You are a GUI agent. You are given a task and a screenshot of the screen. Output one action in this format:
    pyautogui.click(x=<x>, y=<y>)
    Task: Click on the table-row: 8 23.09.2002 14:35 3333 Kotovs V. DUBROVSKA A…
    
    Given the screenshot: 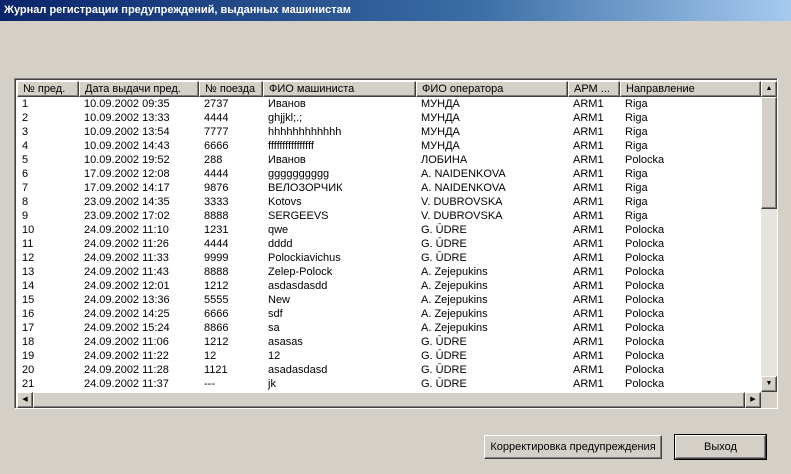 What is the action you would take?
    pyautogui.click(x=389, y=202)
    